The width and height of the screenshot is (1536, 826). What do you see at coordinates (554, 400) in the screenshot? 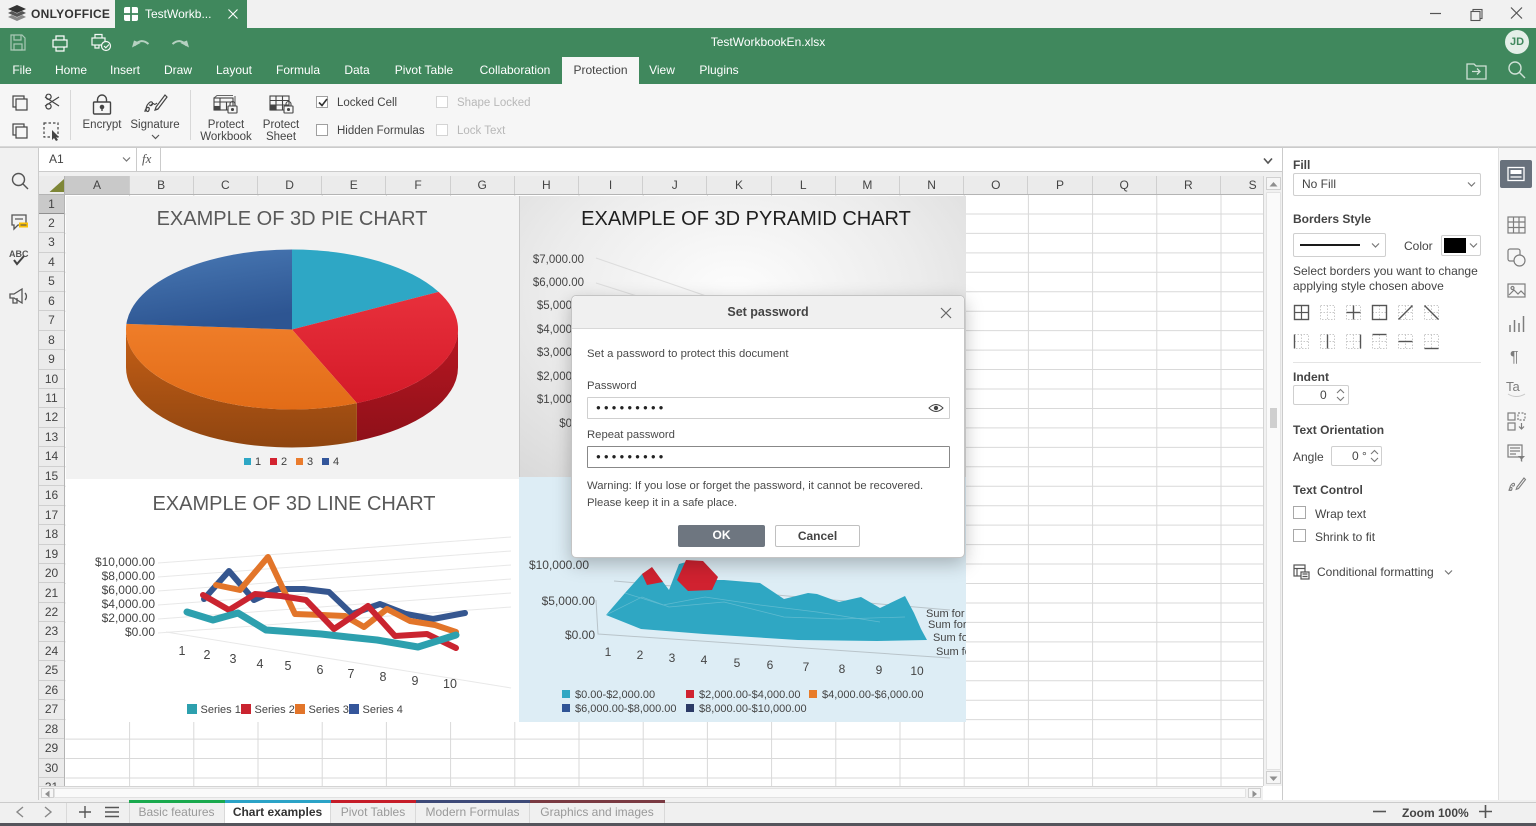
I see `svg-text: $1,000` at bounding box center [554, 400].